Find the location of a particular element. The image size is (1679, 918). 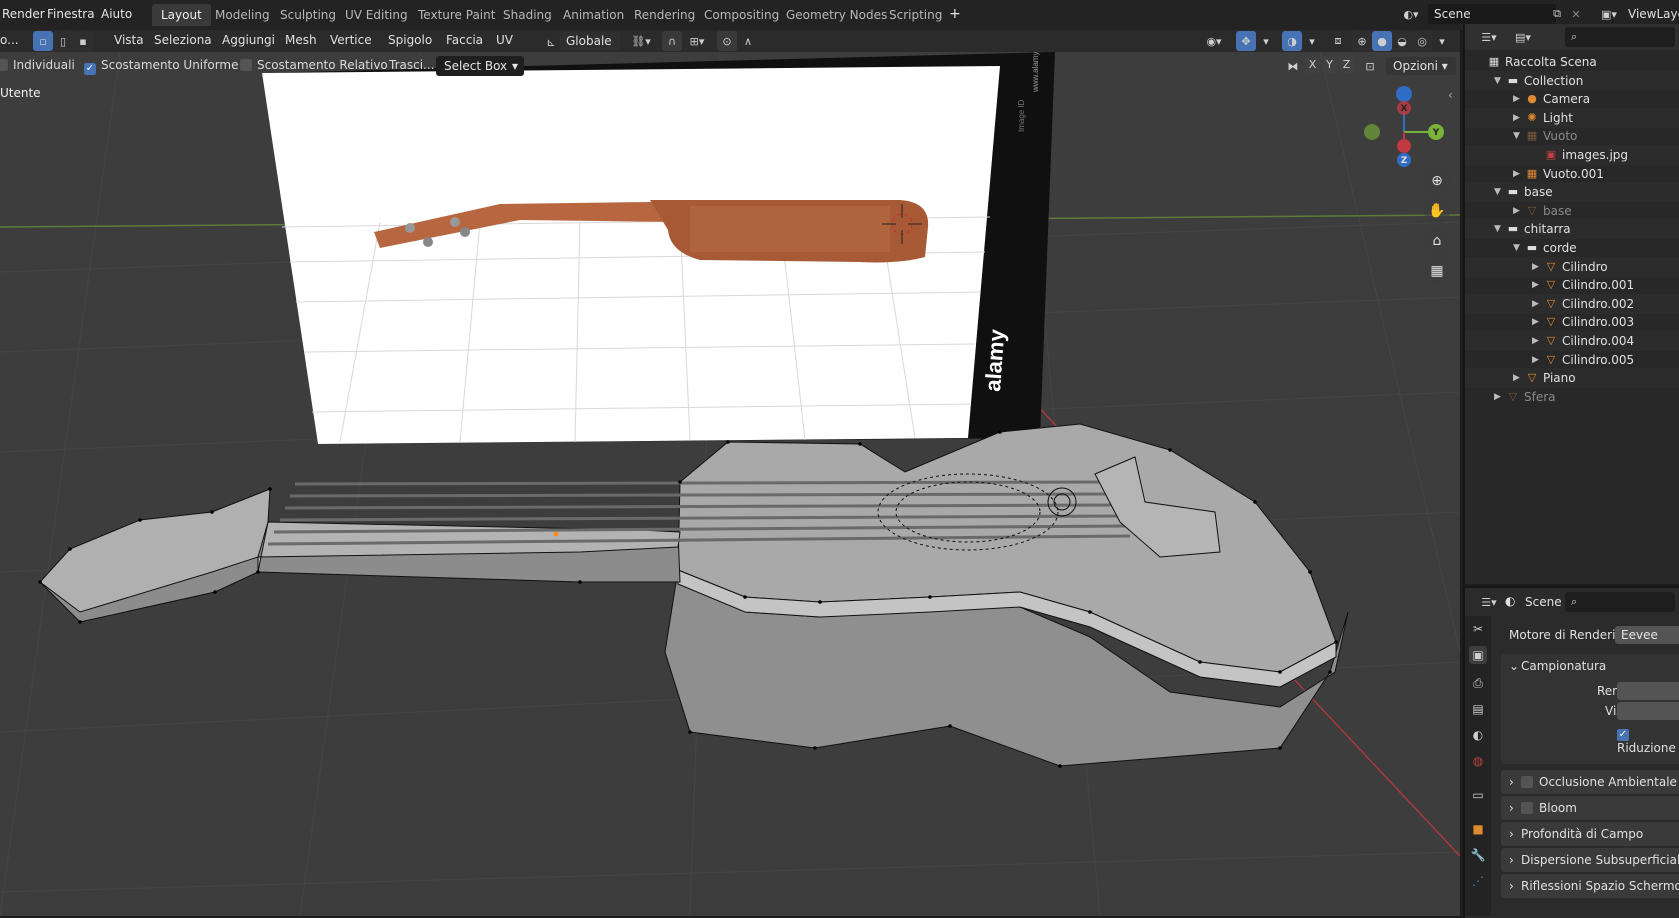

tab-texture-paint: Texture Paint is located at coordinates (456, 15).